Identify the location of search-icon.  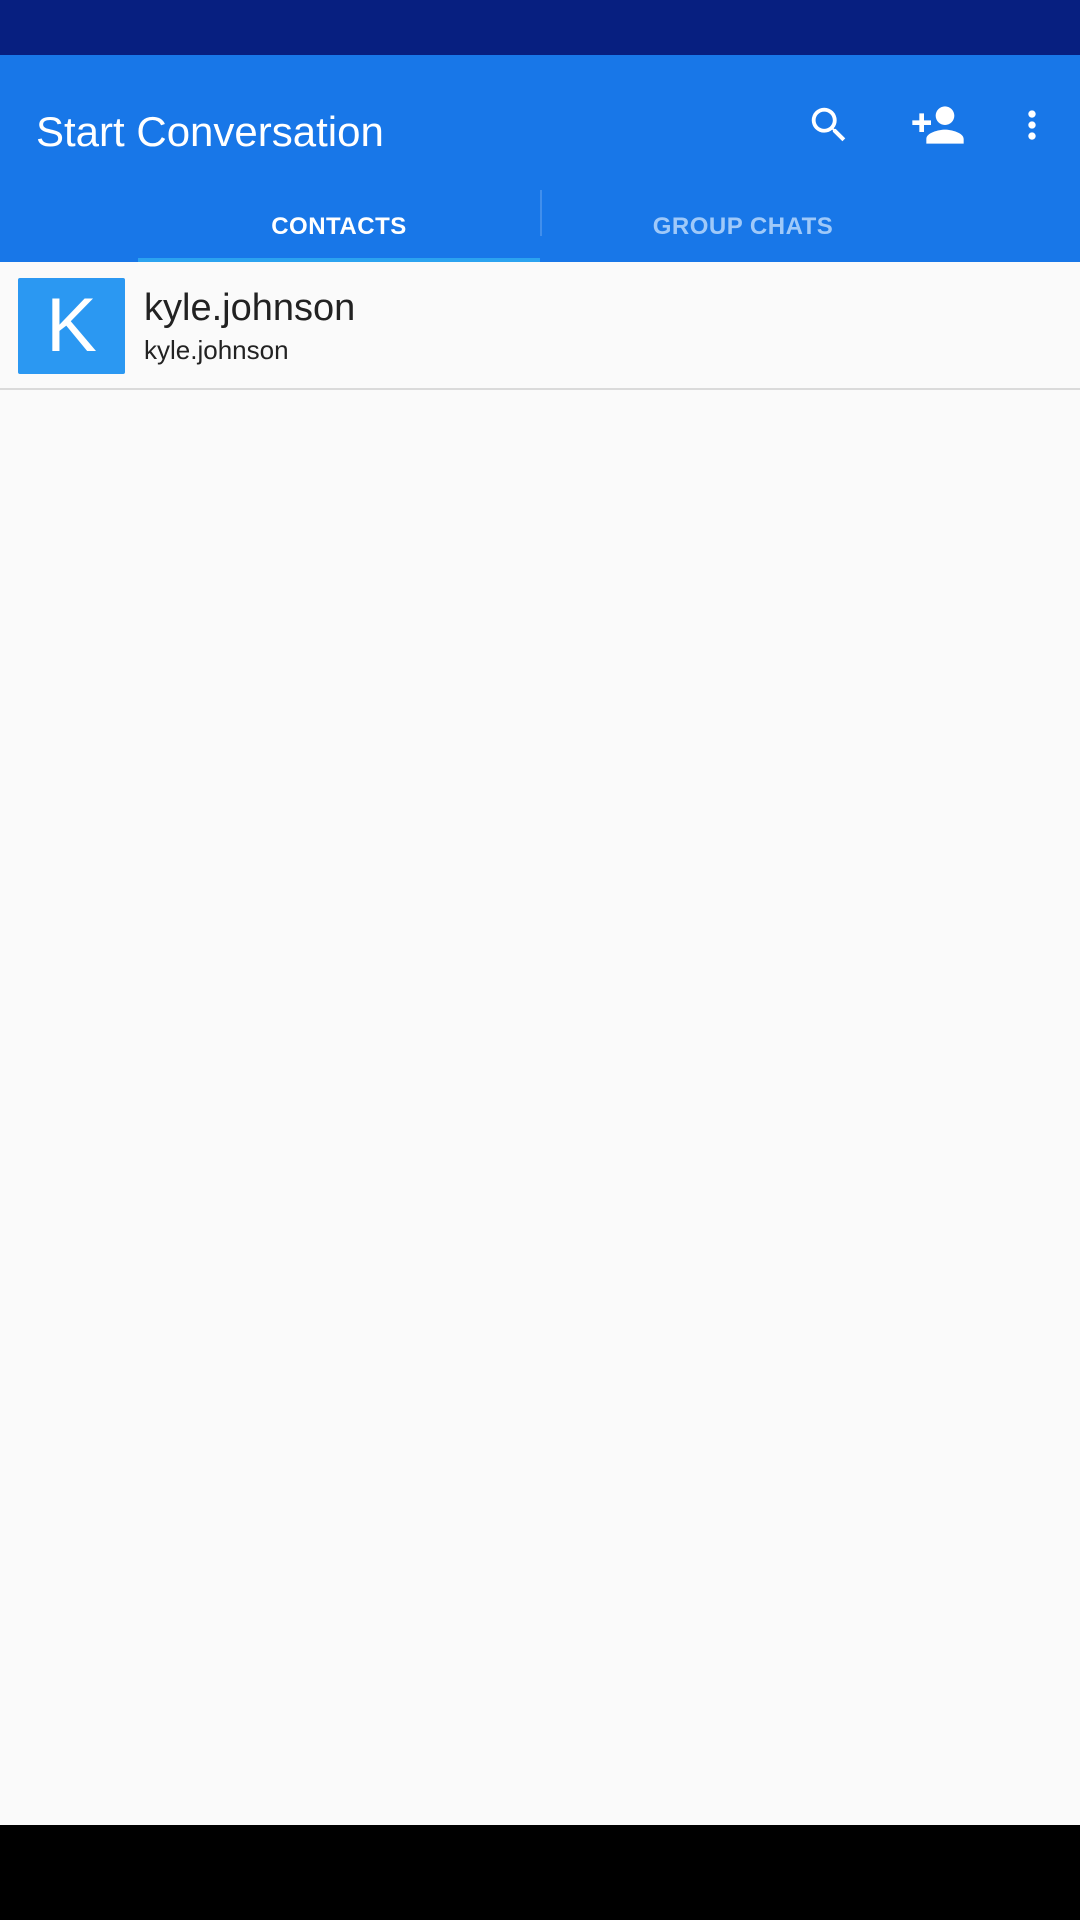
(828, 124).